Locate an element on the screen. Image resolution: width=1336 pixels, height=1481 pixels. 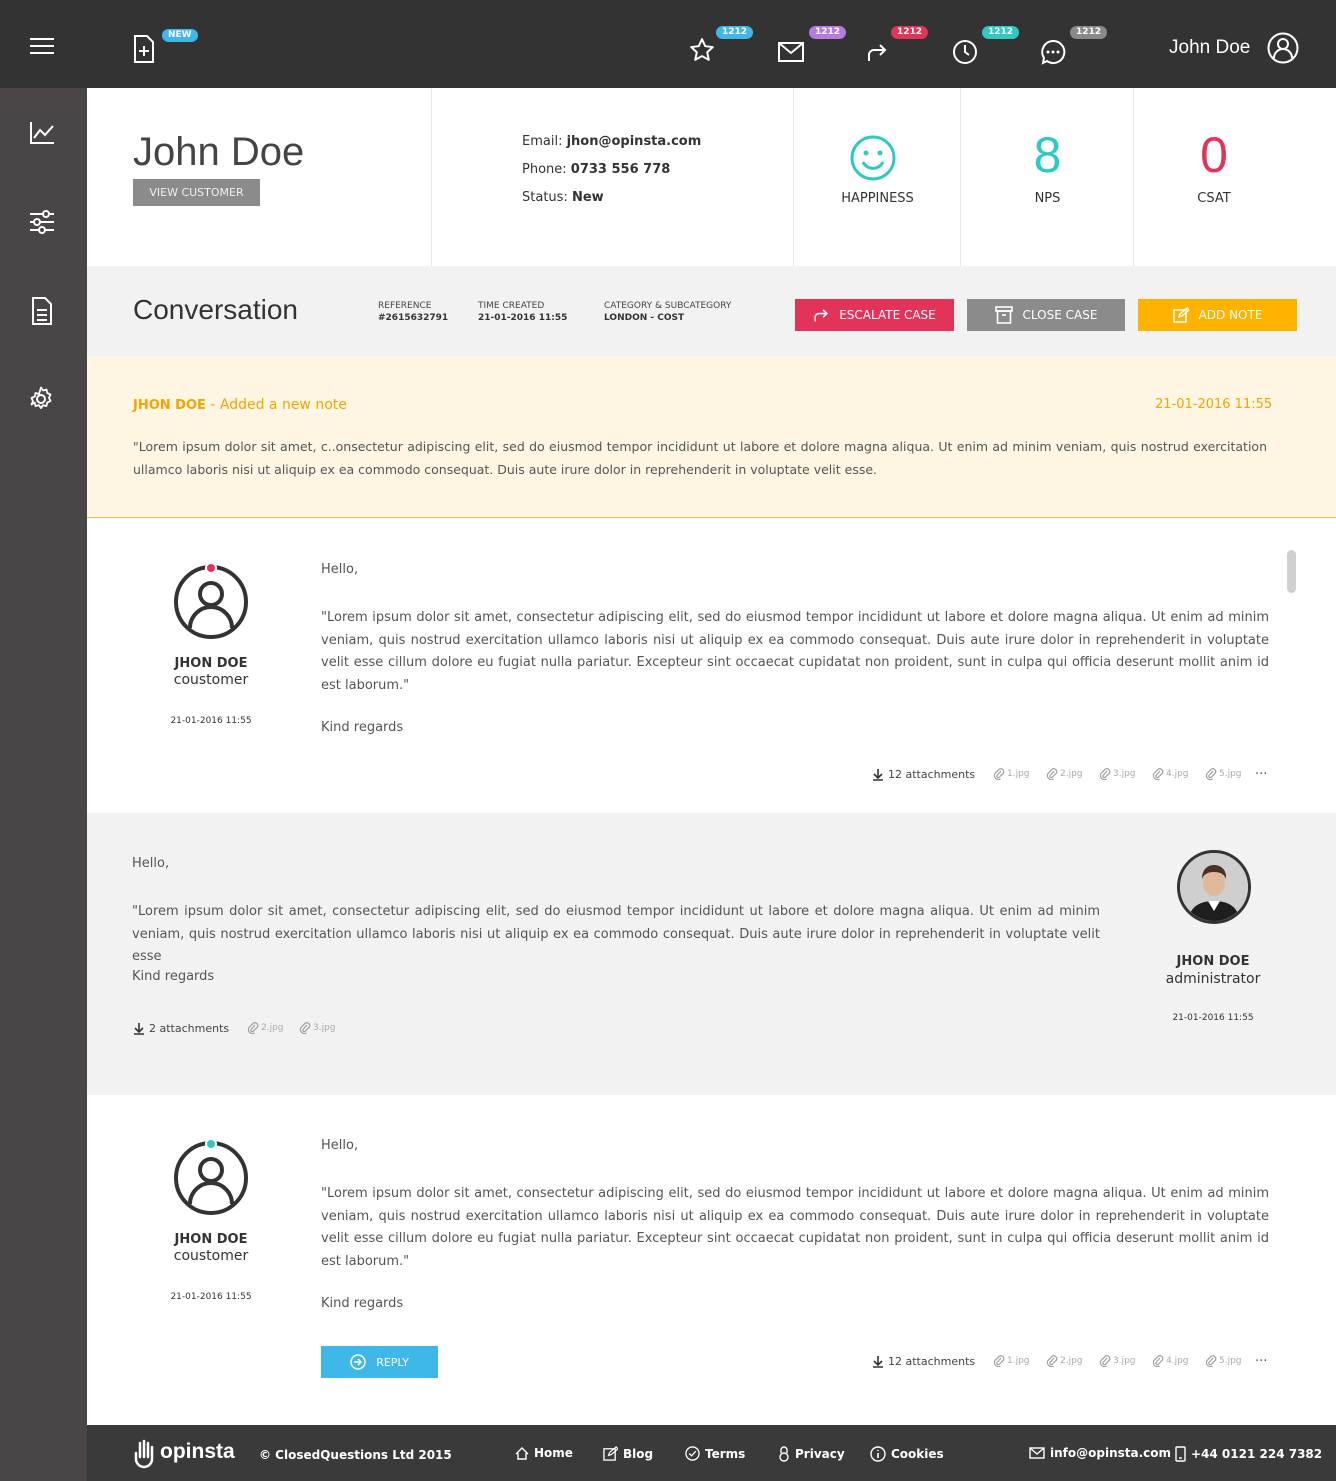
footer-link-label: Privacy is located at coordinates (820, 1454).